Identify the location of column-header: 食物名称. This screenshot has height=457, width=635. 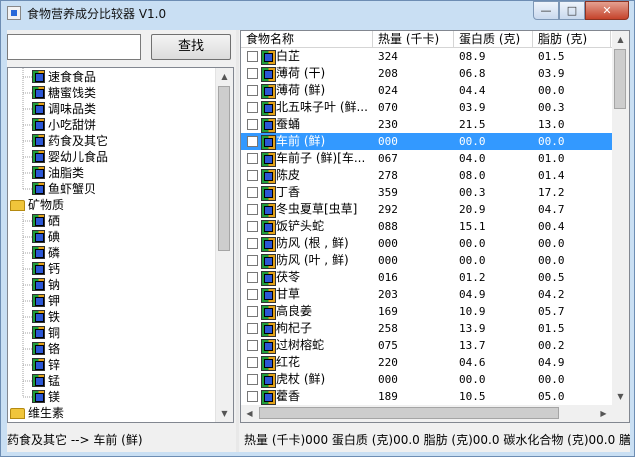
(307, 39).